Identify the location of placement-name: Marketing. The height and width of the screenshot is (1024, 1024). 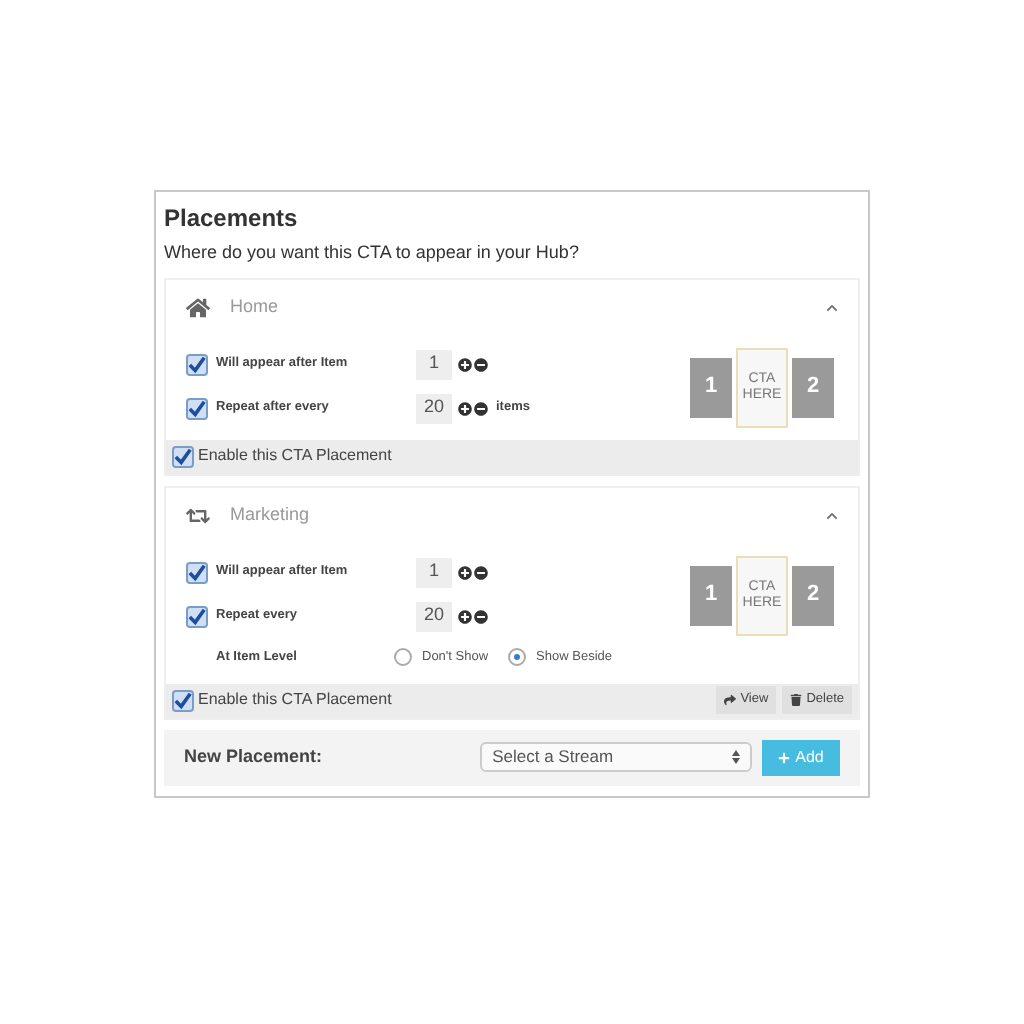
(270, 514).